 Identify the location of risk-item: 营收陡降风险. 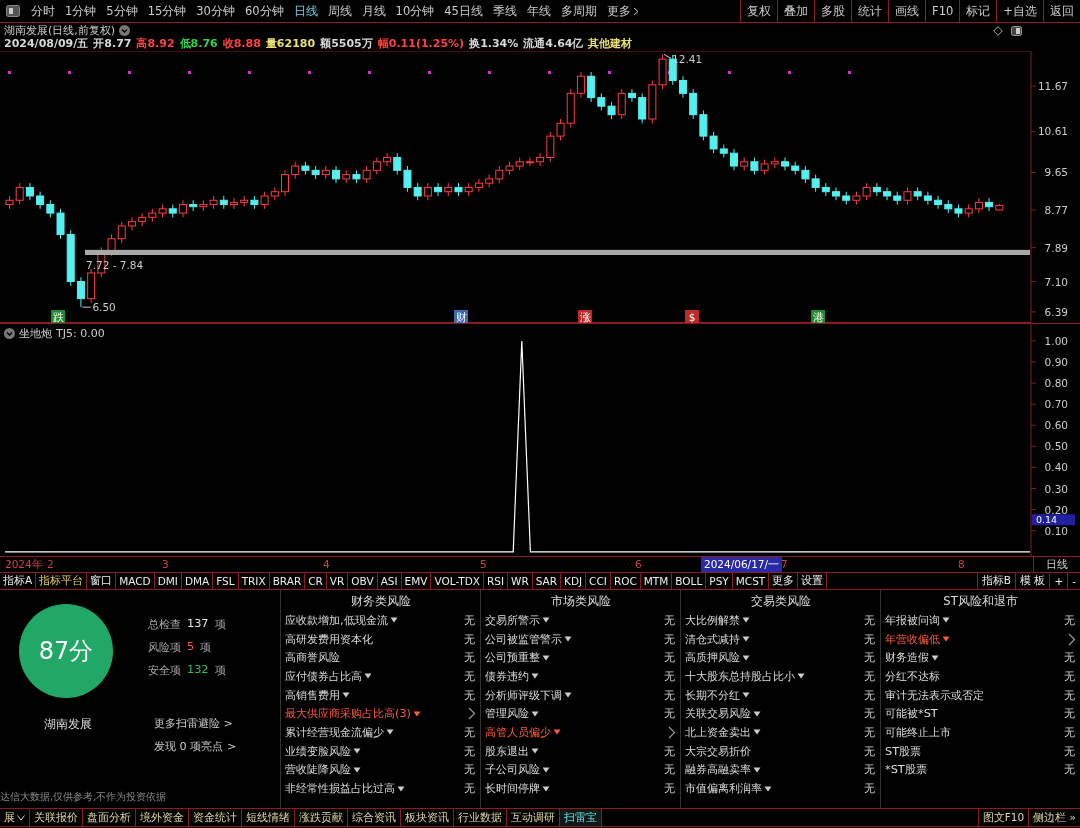
(373, 770).